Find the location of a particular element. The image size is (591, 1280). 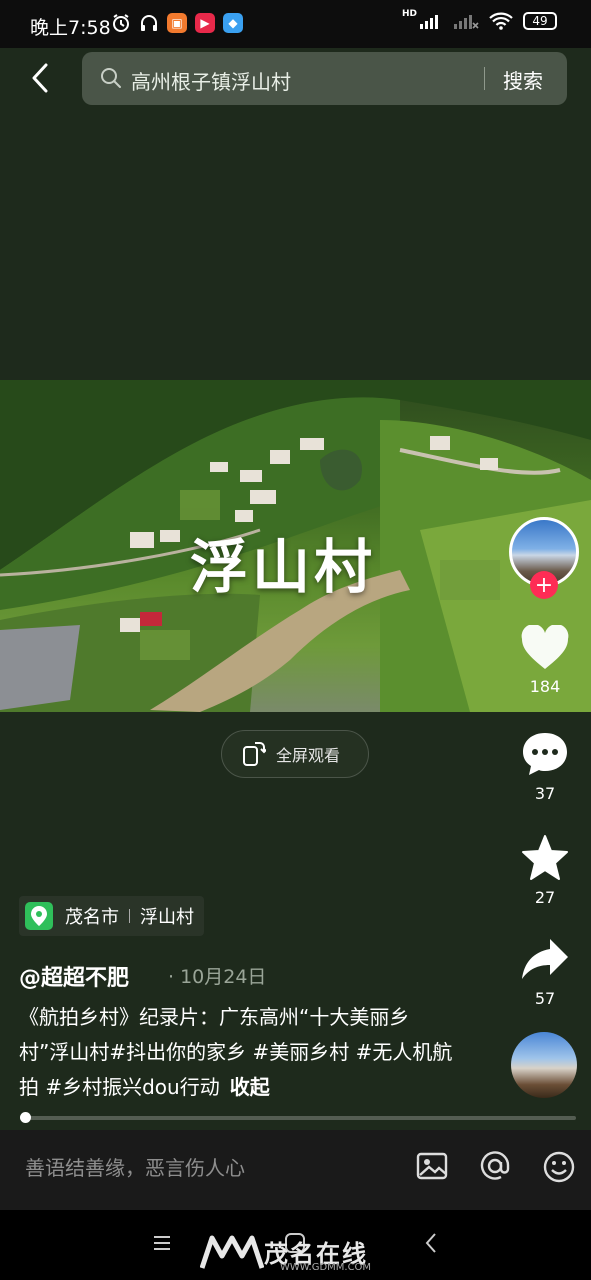

share-arrow-icon is located at coordinates (545, 959).